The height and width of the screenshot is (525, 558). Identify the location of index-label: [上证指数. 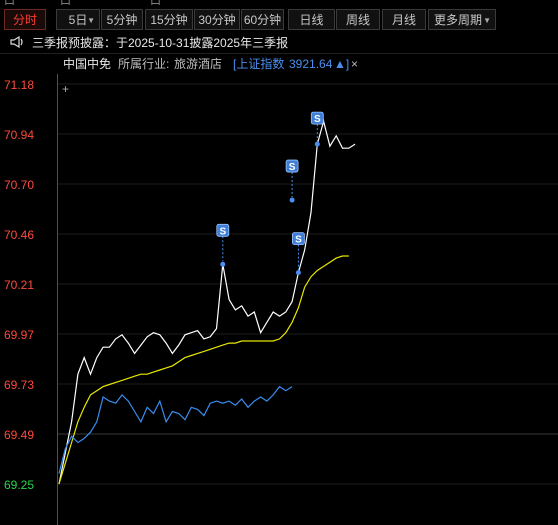
(258, 64).